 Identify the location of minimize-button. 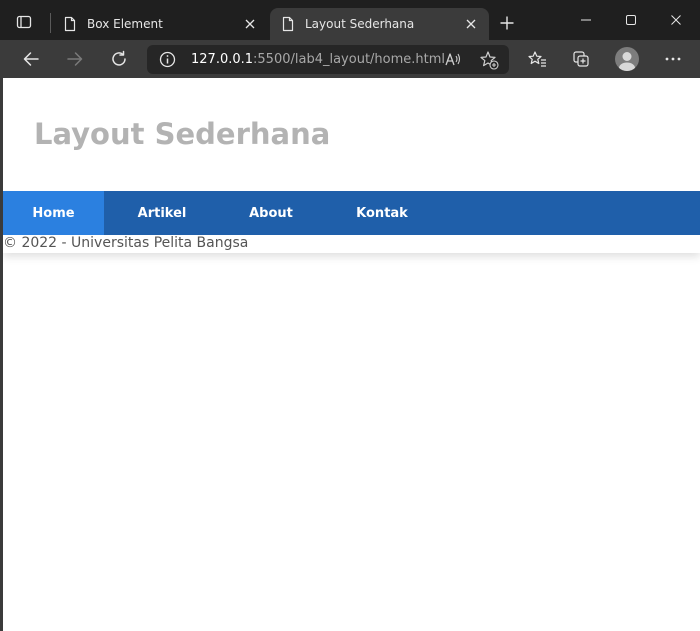
(586, 20).